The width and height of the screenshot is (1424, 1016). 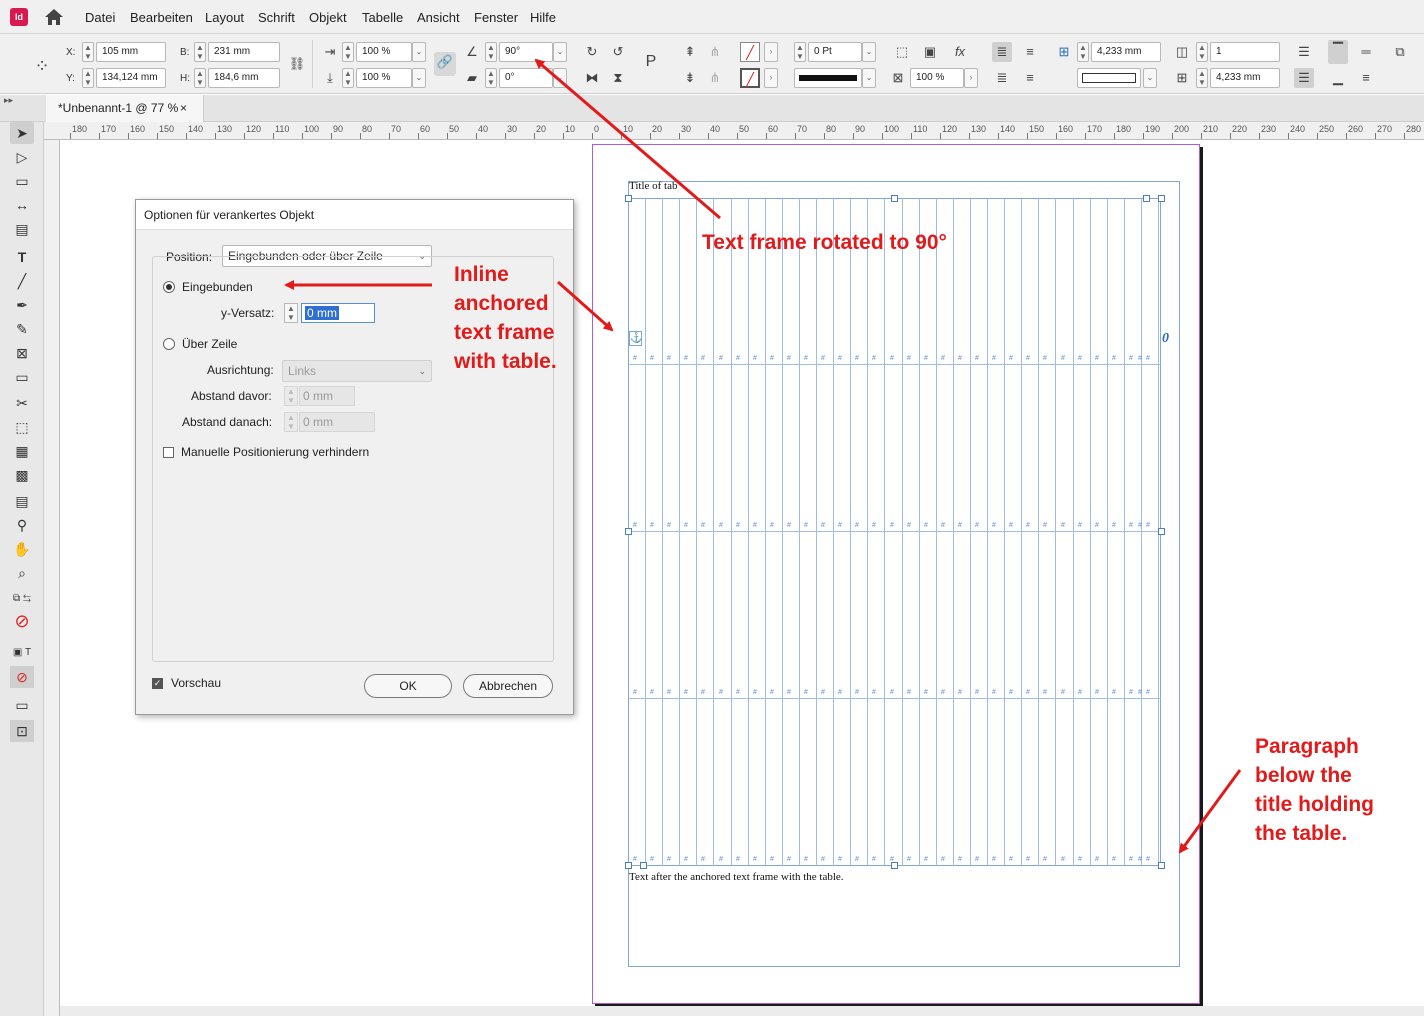 I want to click on annotation-line: text frame, so click(x=504, y=332).